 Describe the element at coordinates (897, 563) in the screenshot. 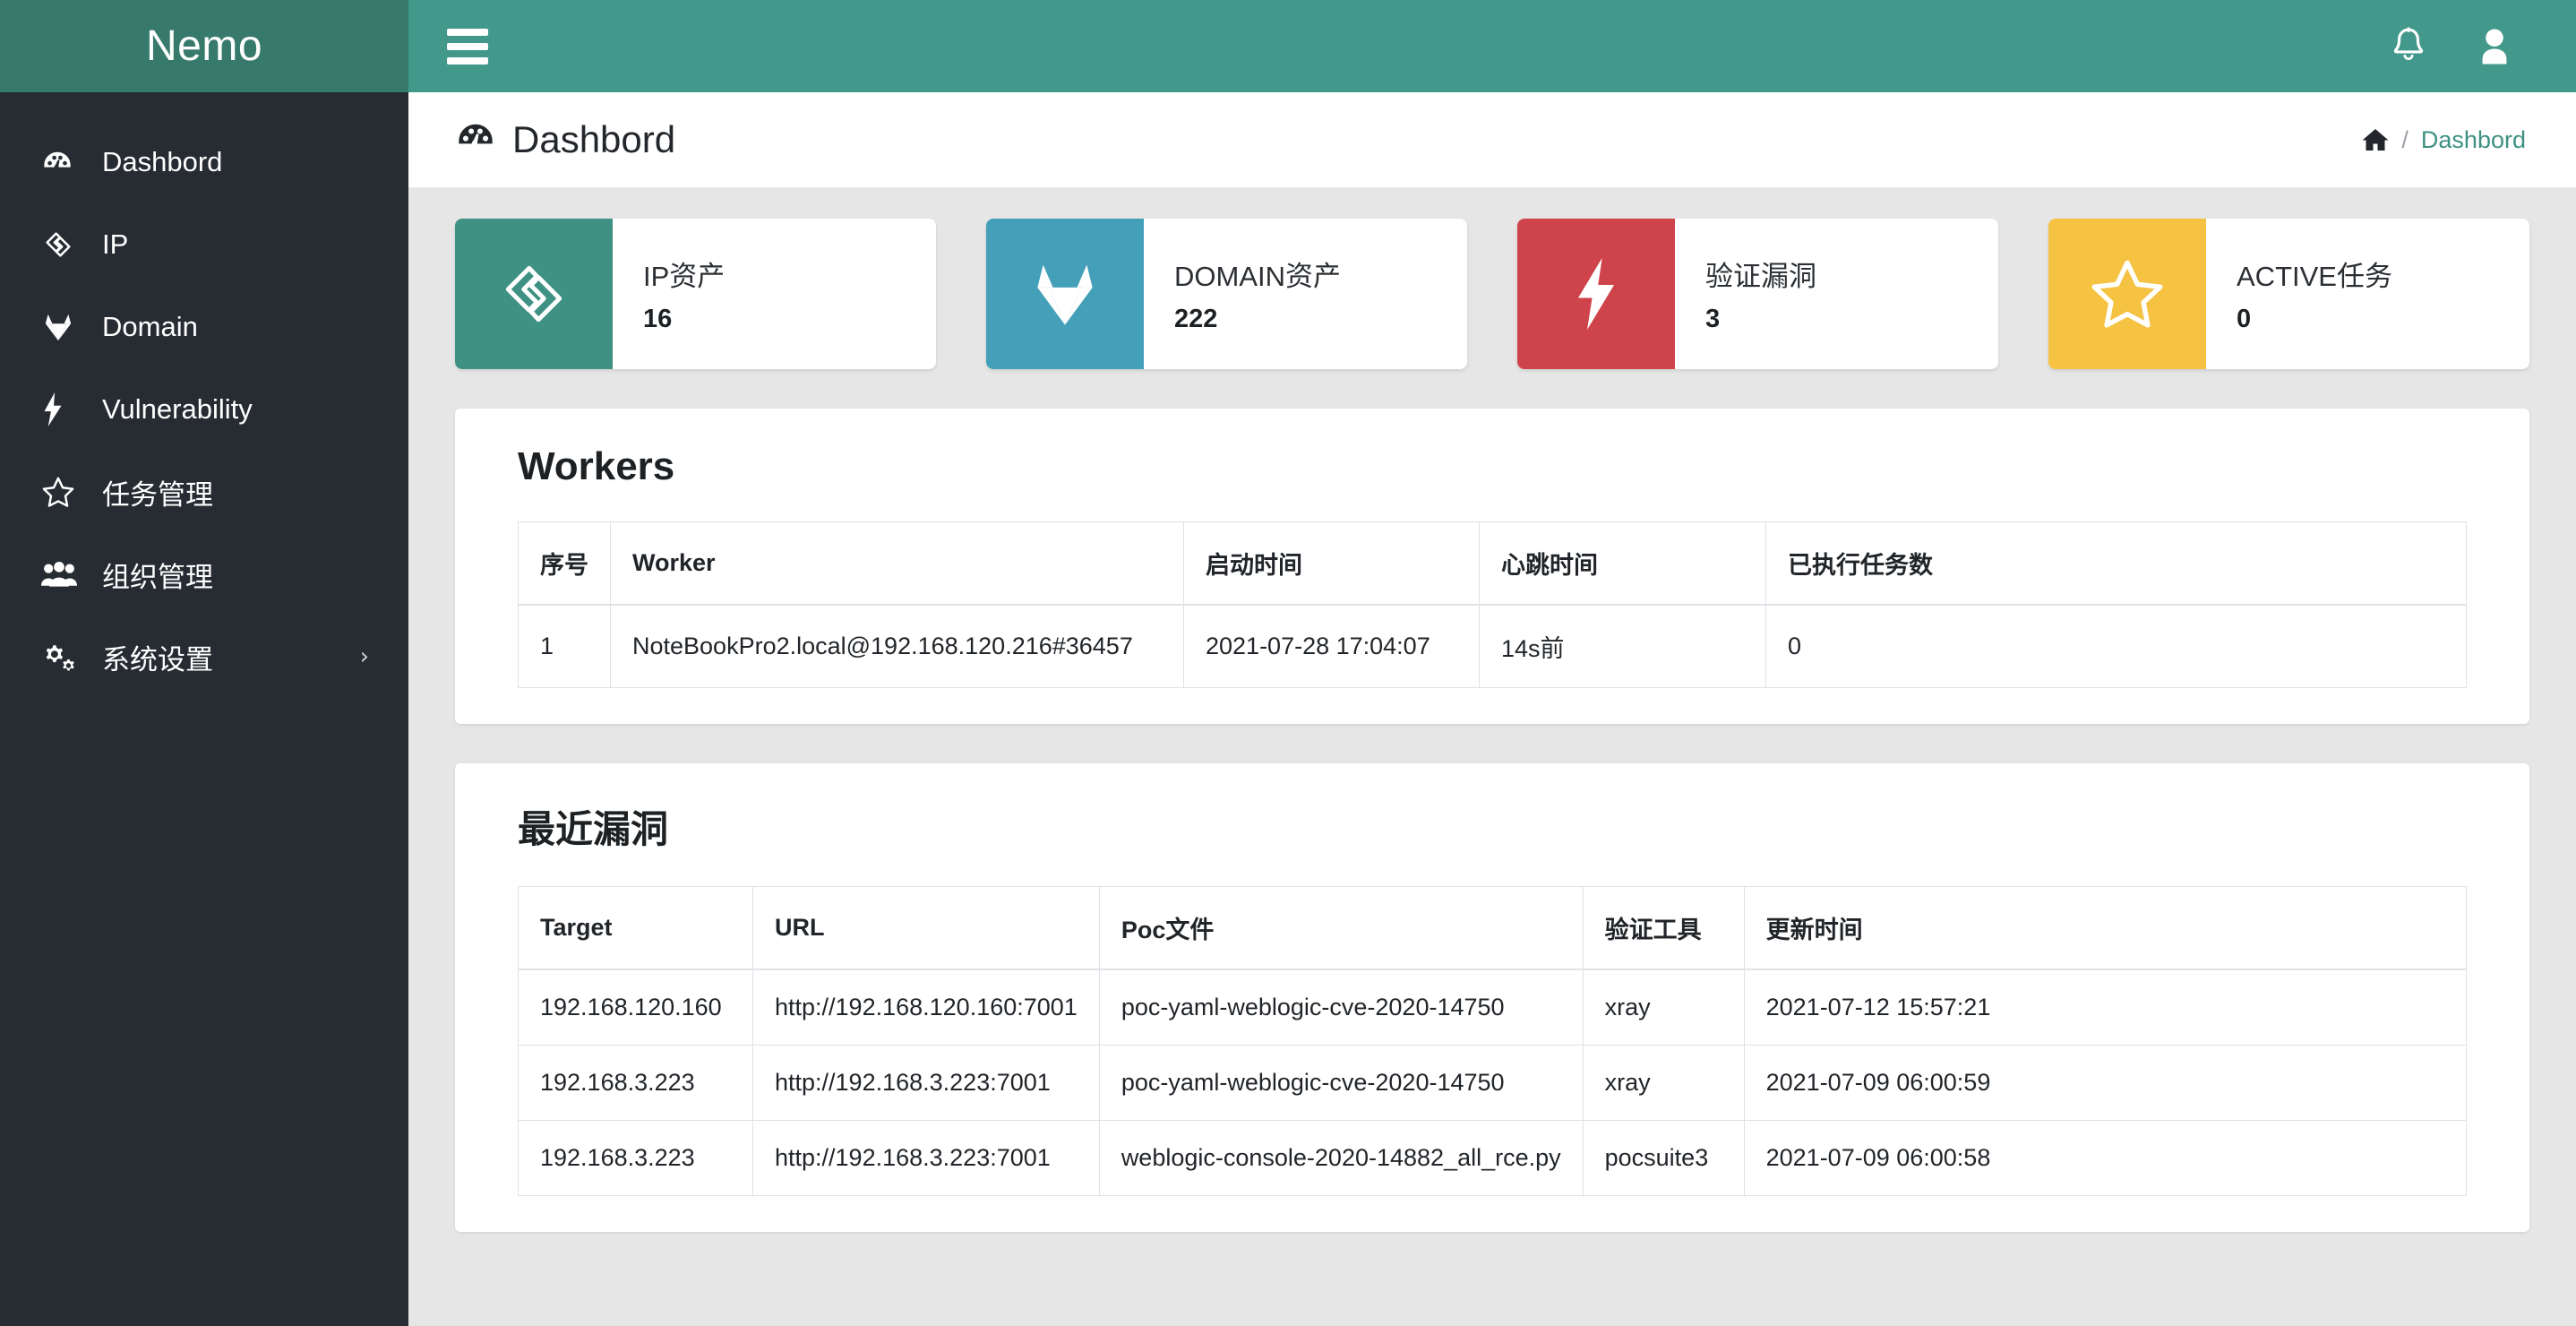

I see `col-worker: Worker` at that location.